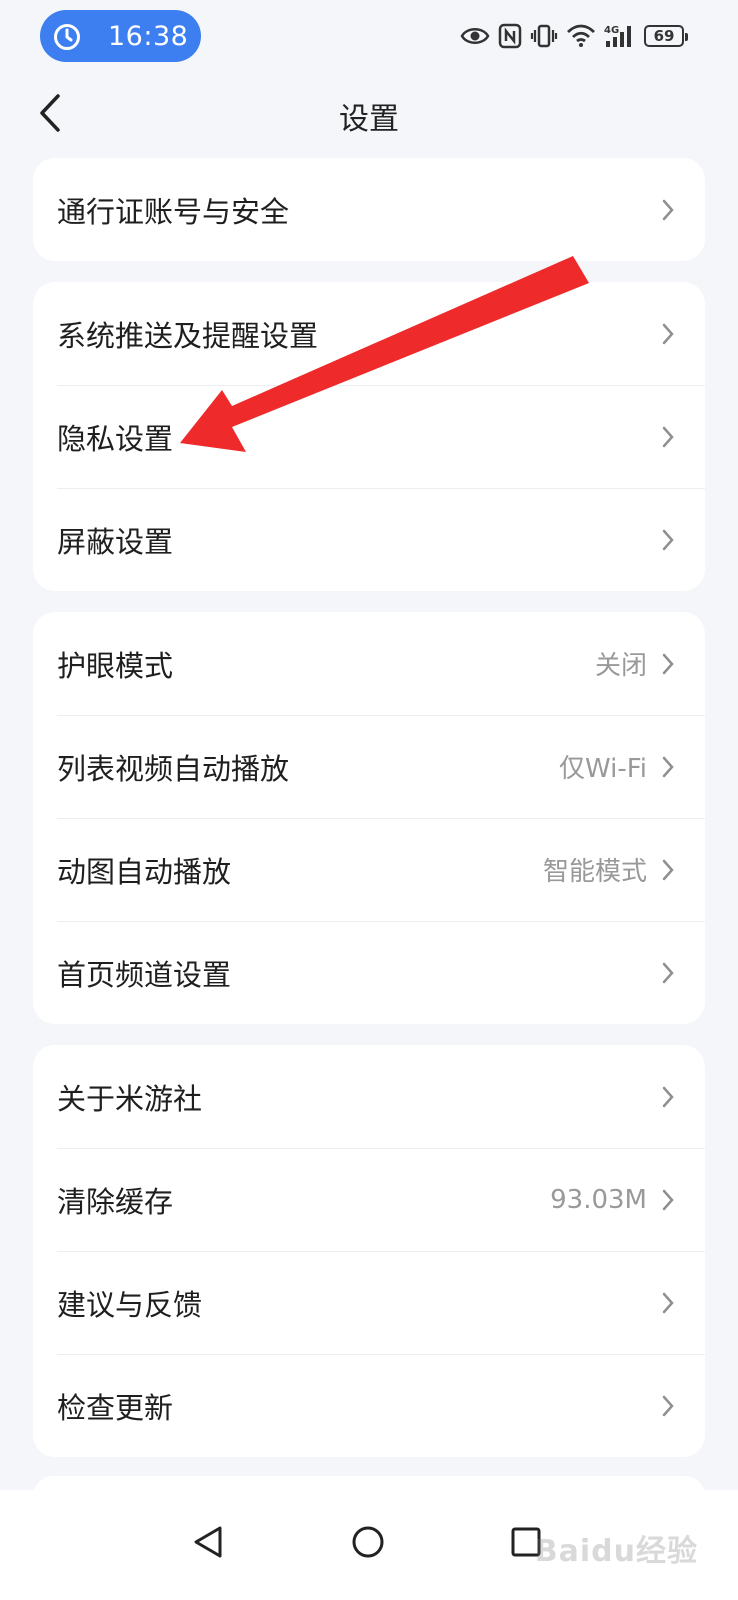 This screenshot has height=1600, width=738. Describe the element at coordinates (475, 36) in the screenshot. I see `eye-icon` at that location.